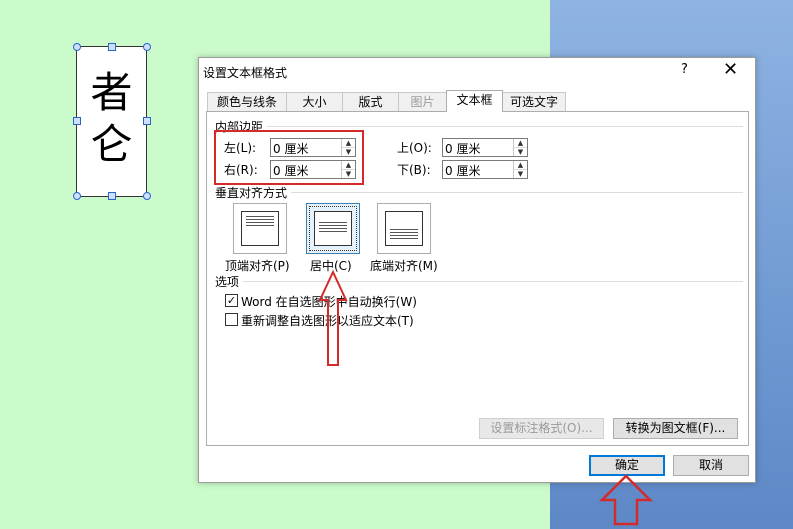 This screenshot has width=793, height=529. What do you see at coordinates (370, 102) in the screenshot?
I see `tab-layout: 版式` at bounding box center [370, 102].